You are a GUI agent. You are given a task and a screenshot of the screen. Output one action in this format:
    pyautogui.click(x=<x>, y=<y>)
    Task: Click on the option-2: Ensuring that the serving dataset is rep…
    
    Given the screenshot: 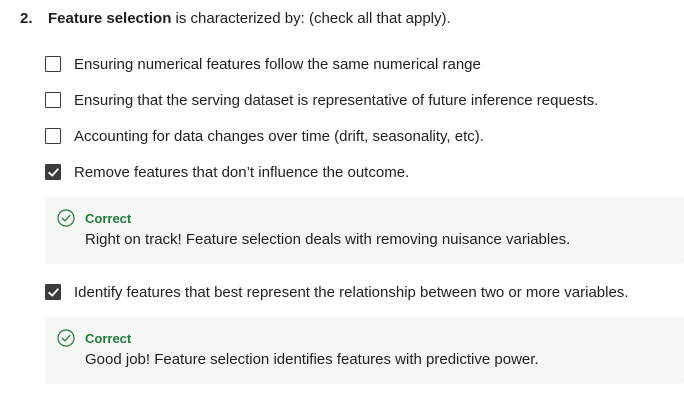 What is the action you would take?
    pyautogui.click(x=364, y=100)
    